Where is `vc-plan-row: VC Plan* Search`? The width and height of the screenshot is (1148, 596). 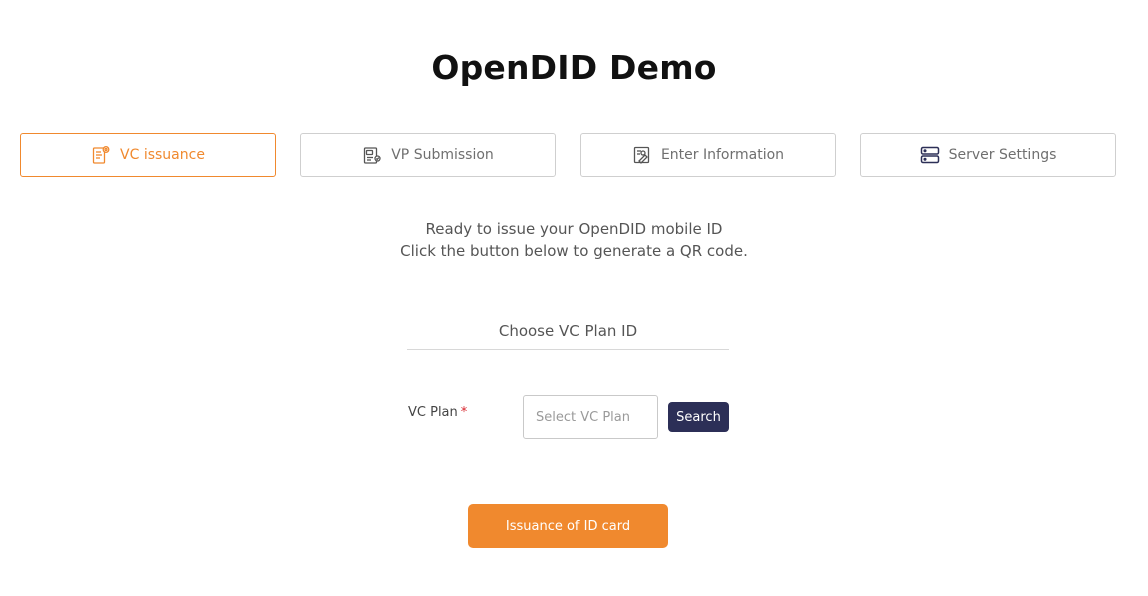 vc-plan-row: VC Plan* Search is located at coordinates (568, 417).